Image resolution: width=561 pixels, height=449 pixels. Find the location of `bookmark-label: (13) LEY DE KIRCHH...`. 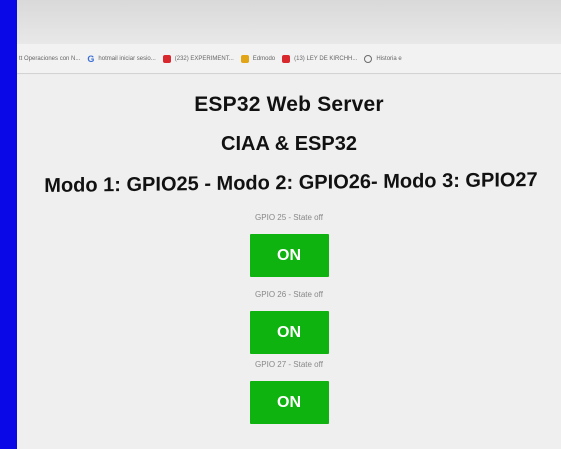

bookmark-label: (13) LEY DE KIRCHH... is located at coordinates (326, 58).